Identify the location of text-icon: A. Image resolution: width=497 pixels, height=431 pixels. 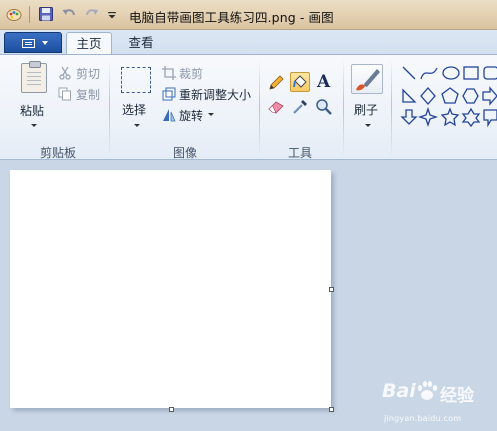
(324, 82).